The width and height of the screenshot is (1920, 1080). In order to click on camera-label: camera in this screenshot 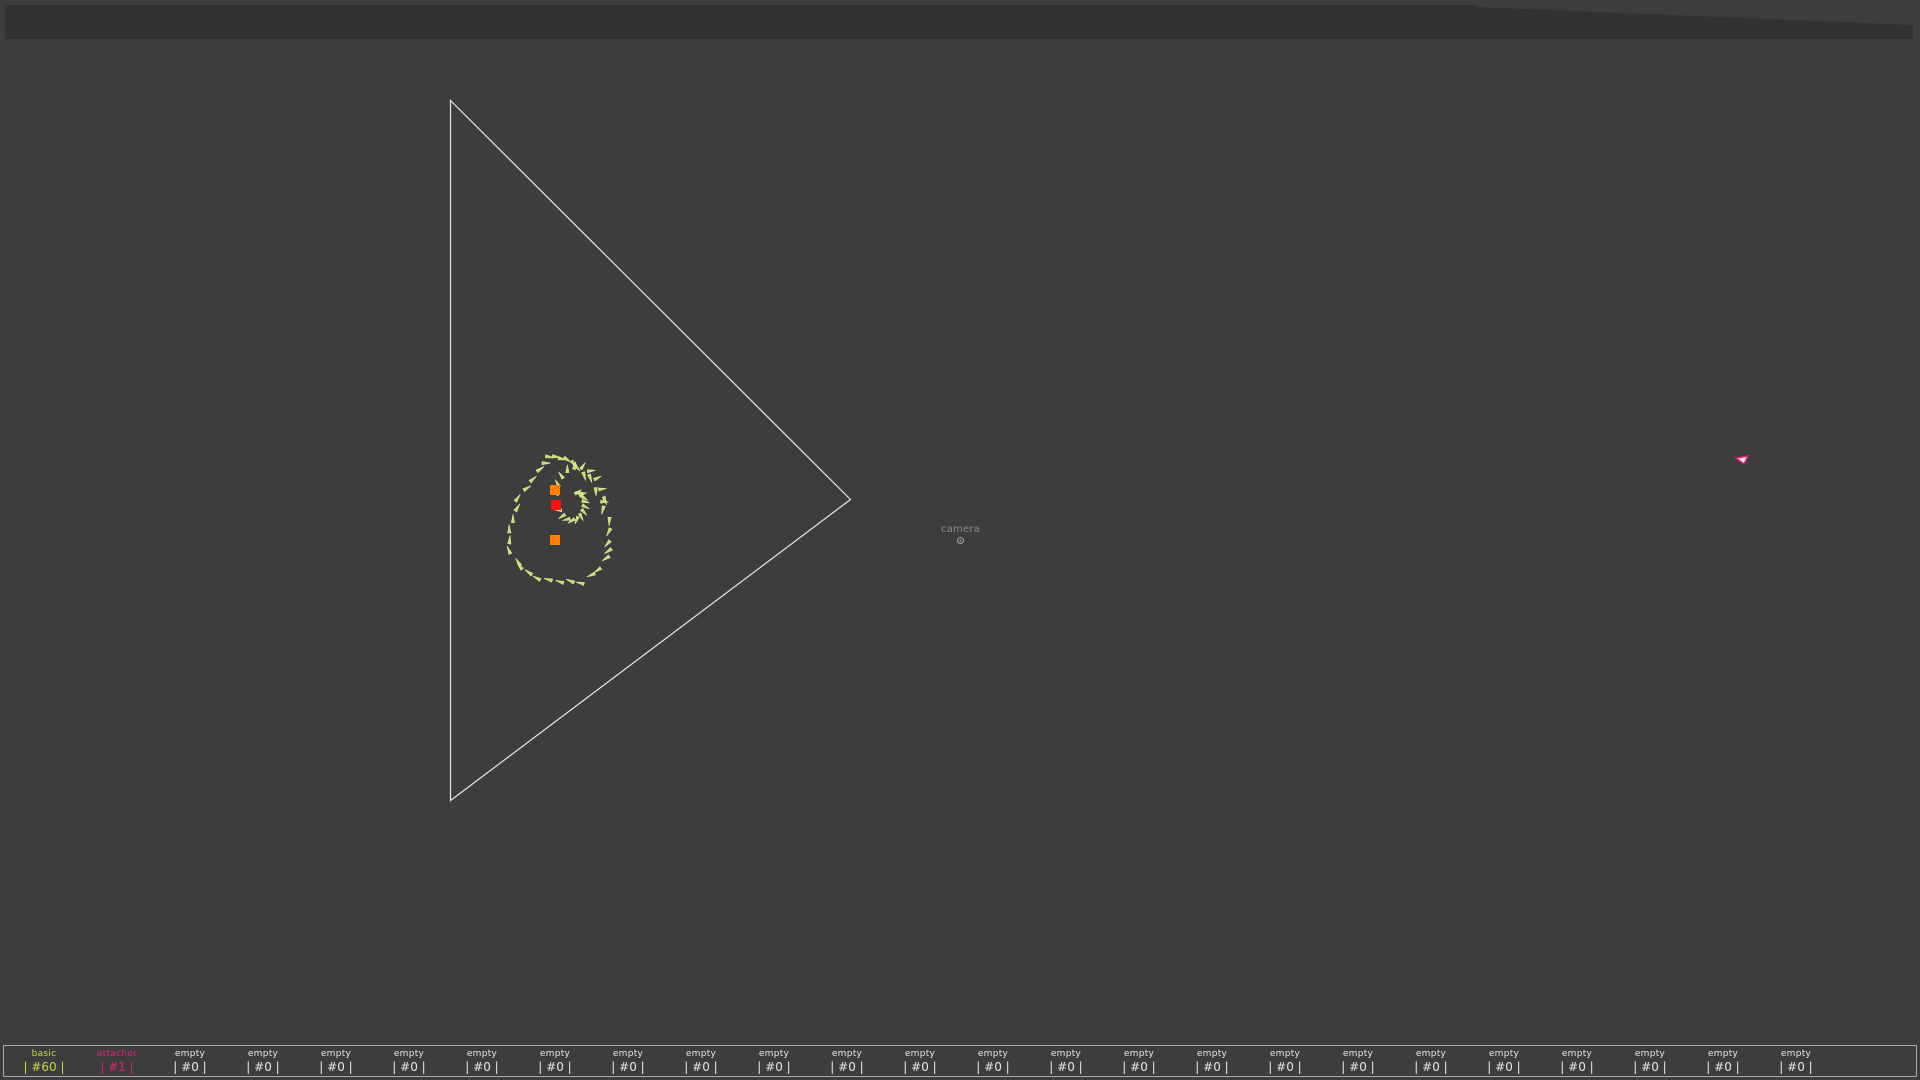, I will do `click(960, 529)`.